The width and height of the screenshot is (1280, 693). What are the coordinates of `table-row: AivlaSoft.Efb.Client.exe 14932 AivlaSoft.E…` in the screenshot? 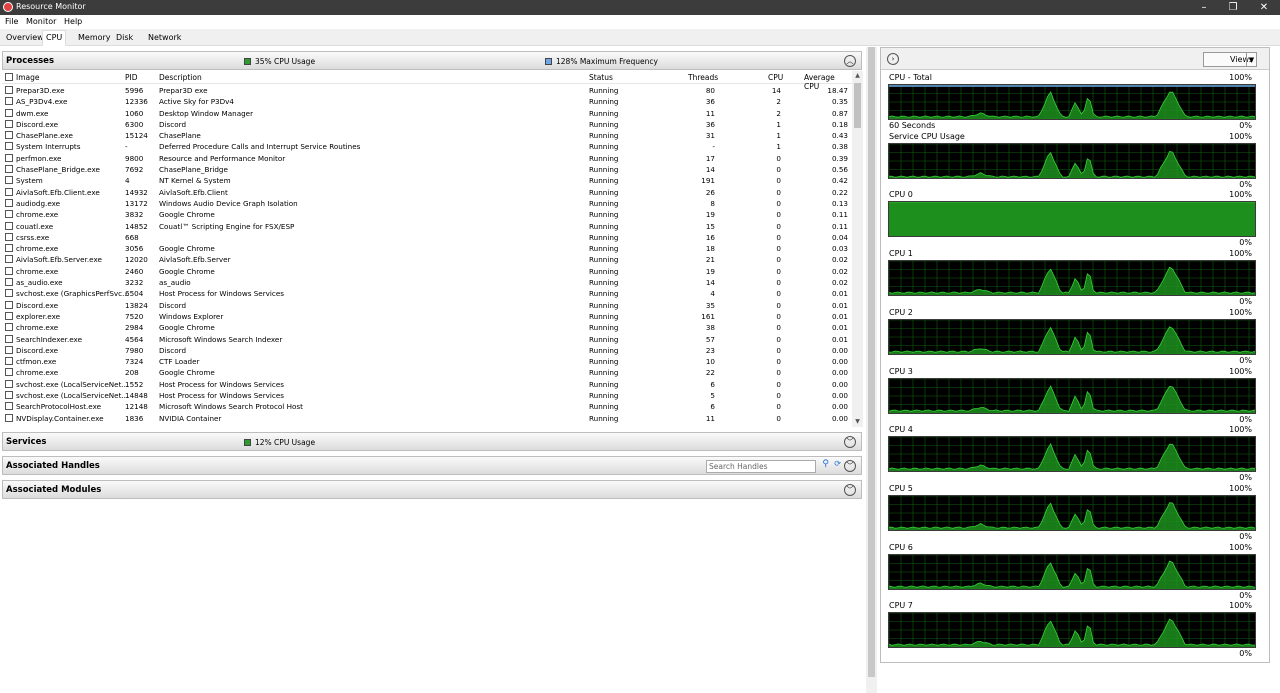 It's located at (427, 192).